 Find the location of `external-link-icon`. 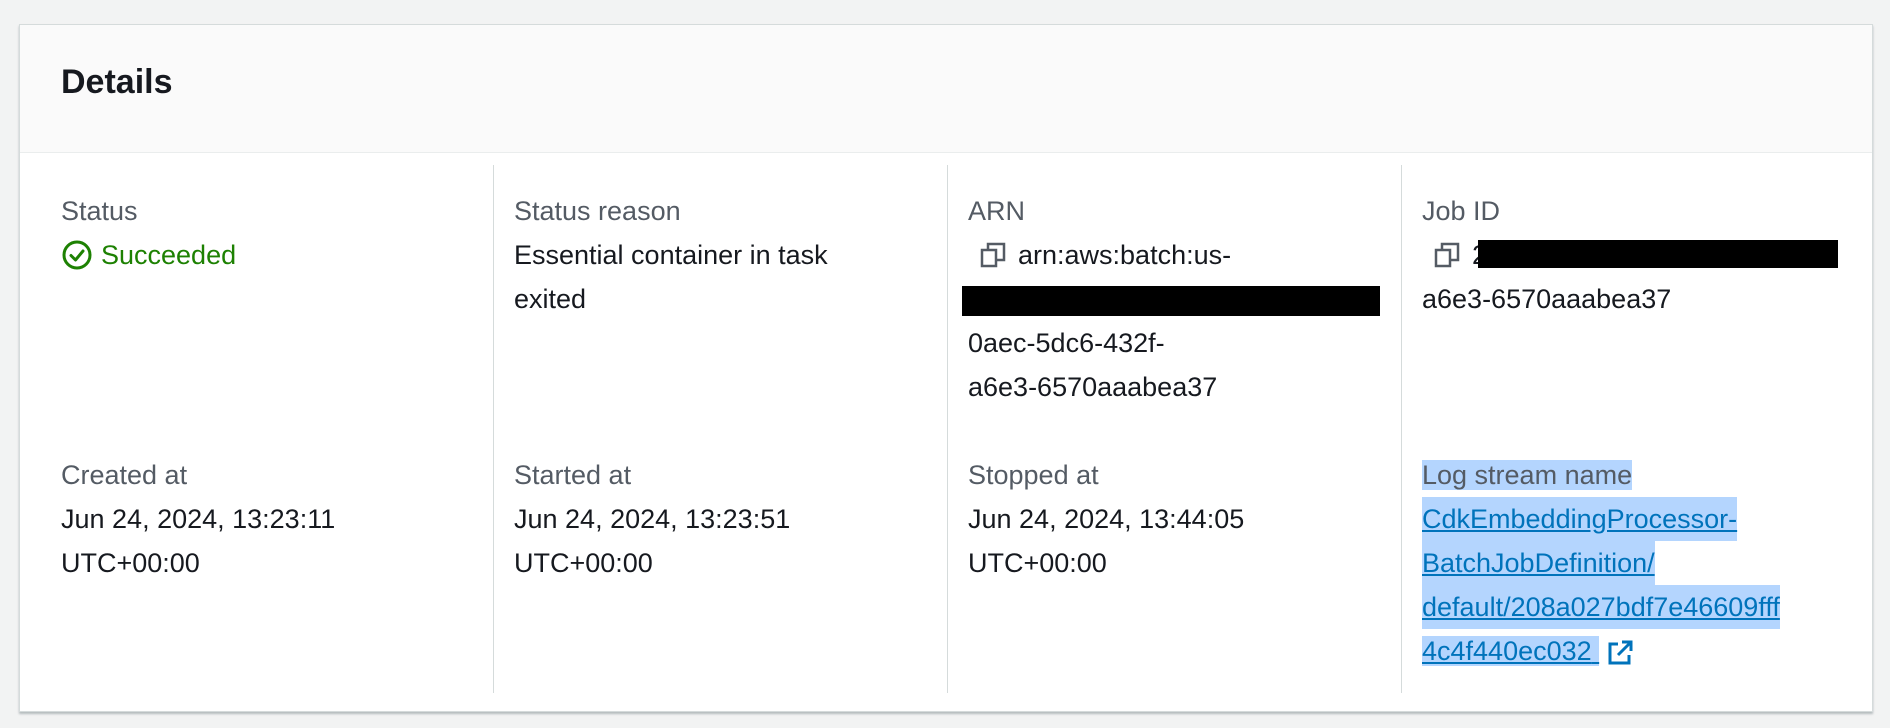

external-link-icon is located at coordinates (1620, 652).